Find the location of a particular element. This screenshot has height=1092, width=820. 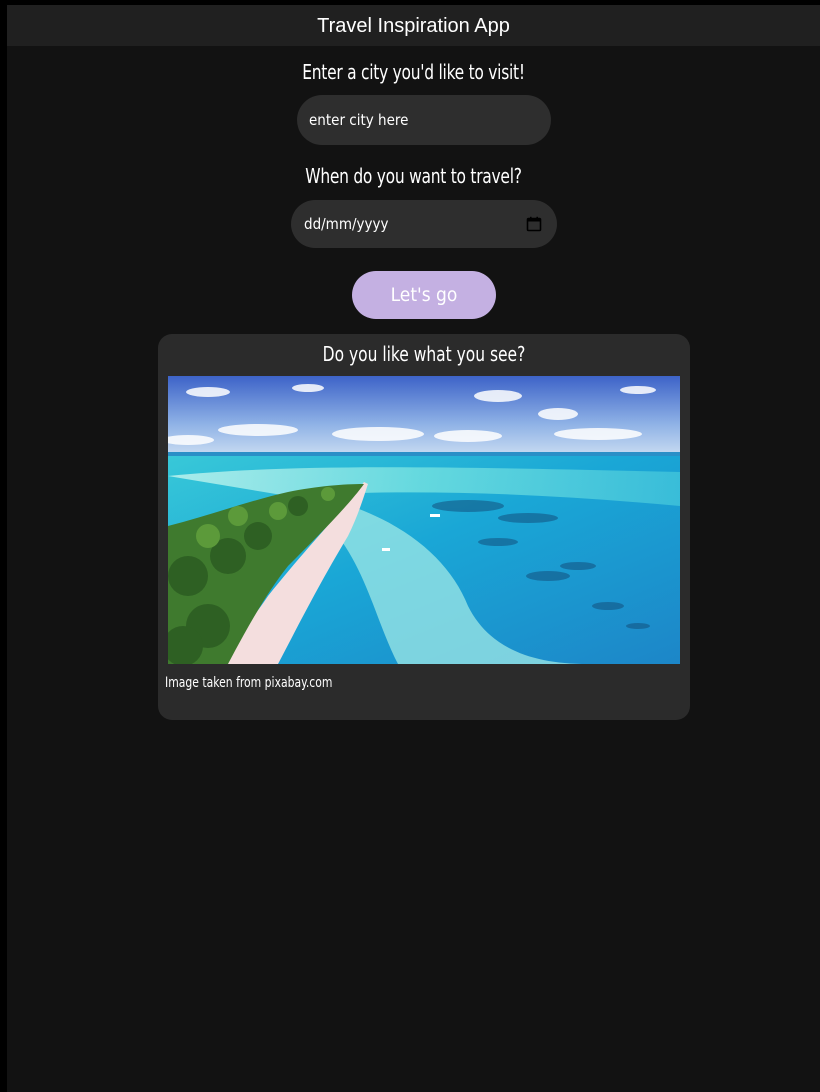

app-header: Travel Inspiration App is located at coordinates (413, 25).